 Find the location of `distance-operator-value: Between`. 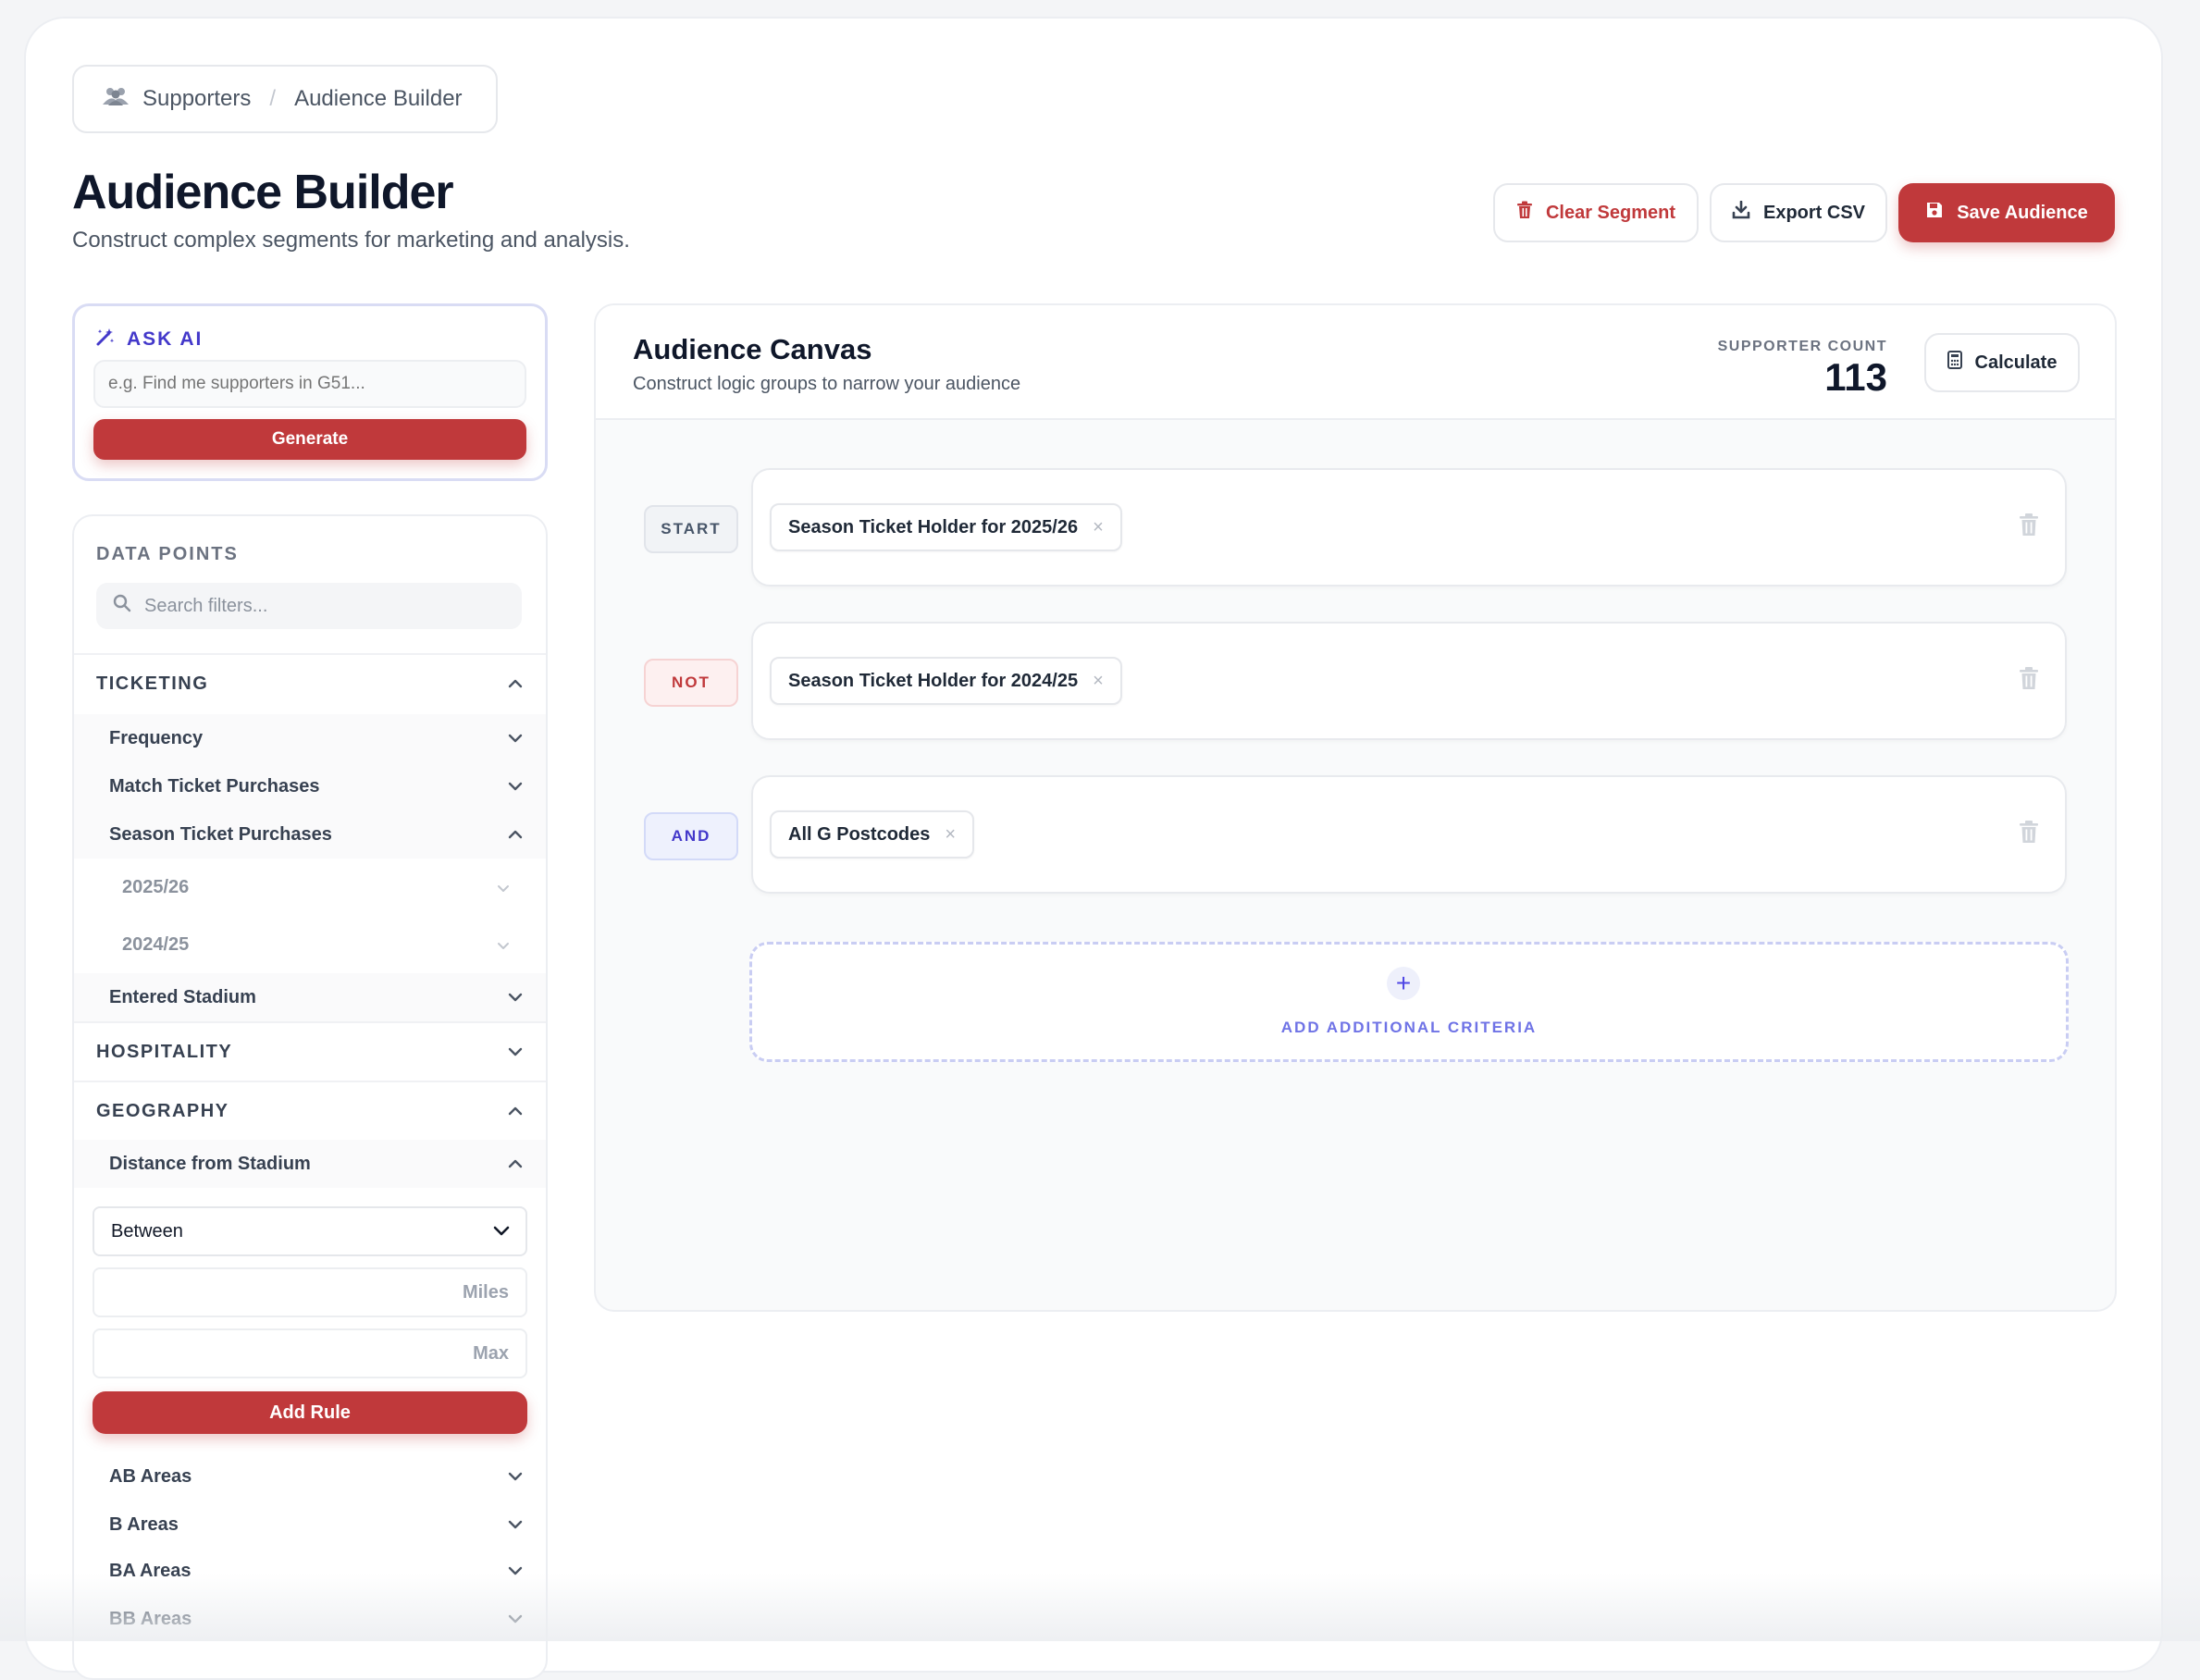

distance-operator-value: Between is located at coordinates (147, 1230).